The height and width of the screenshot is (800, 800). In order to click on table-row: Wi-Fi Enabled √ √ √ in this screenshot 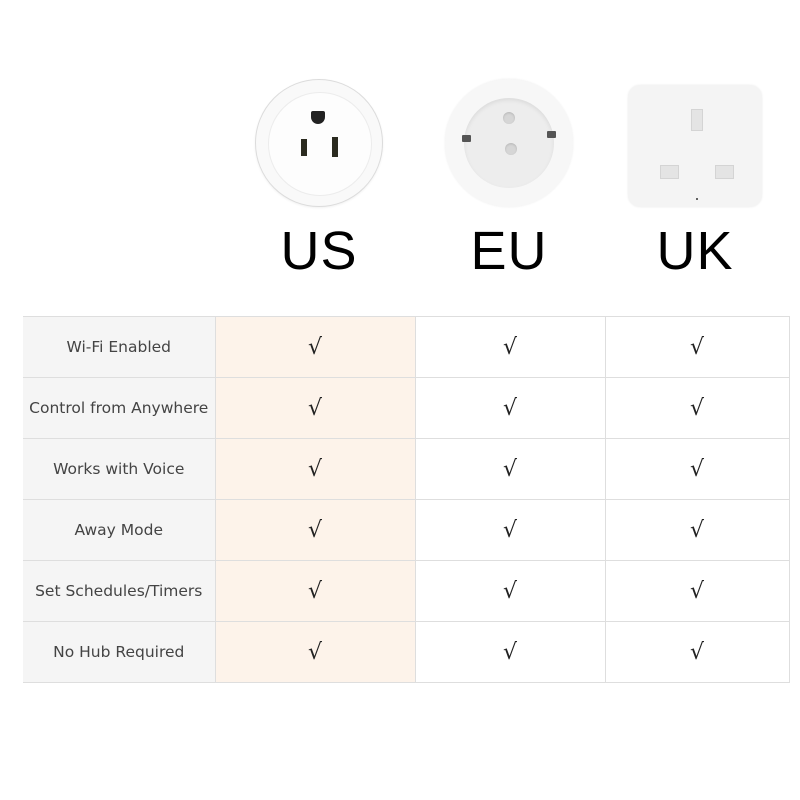, I will do `click(406, 347)`.